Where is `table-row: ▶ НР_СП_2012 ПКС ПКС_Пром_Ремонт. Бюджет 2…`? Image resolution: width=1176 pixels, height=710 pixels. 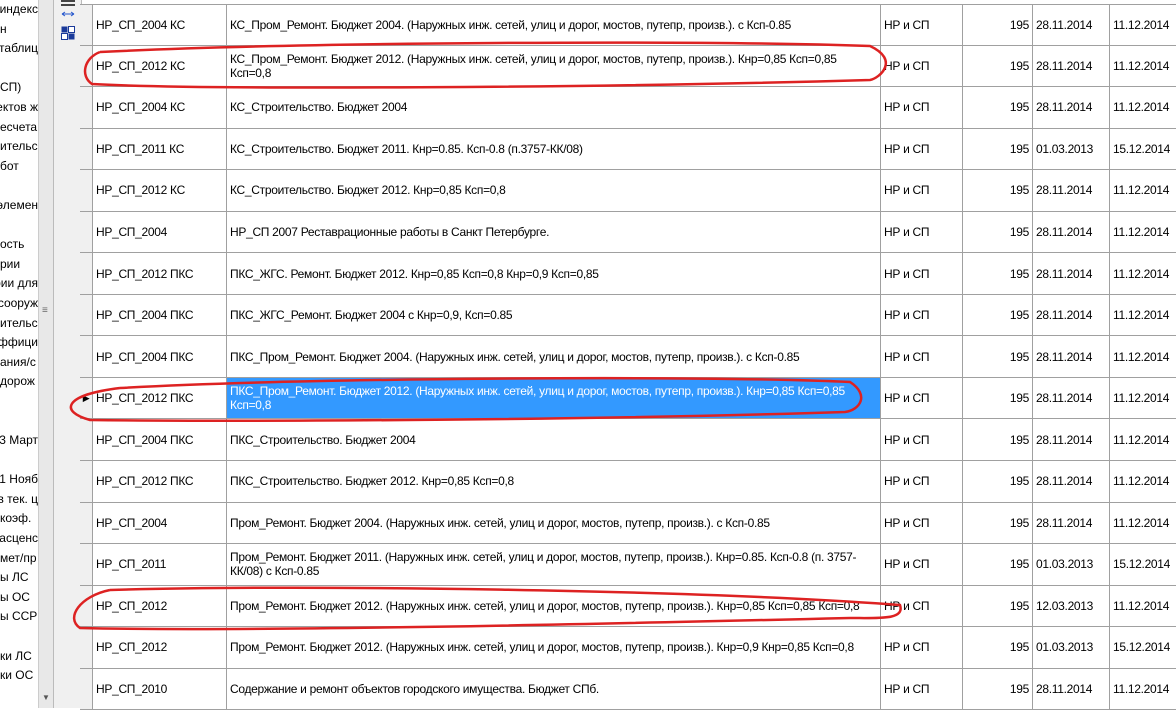 table-row: ▶ НР_СП_2012 ПКС ПКС_Пром_Ремонт. Бюджет 2… is located at coordinates (628, 398).